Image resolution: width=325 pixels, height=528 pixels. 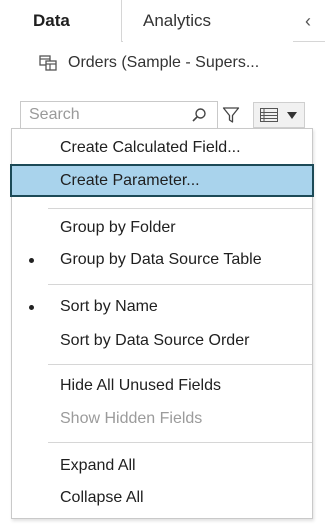 I want to click on side-pane-tabs: Data Analytics ‹, so click(x=162, y=21).